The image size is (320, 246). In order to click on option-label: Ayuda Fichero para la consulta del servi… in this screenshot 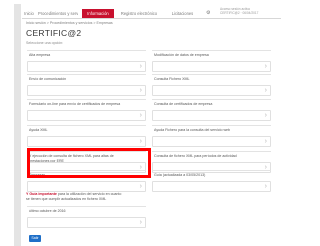, I will do `click(192, 130)`.